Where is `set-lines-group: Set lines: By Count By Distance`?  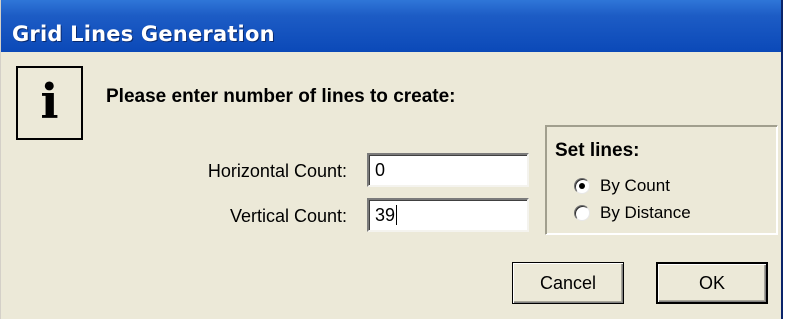
set-lines-group: Set lines: By Count By Distance is located at coordinates (661, 180).